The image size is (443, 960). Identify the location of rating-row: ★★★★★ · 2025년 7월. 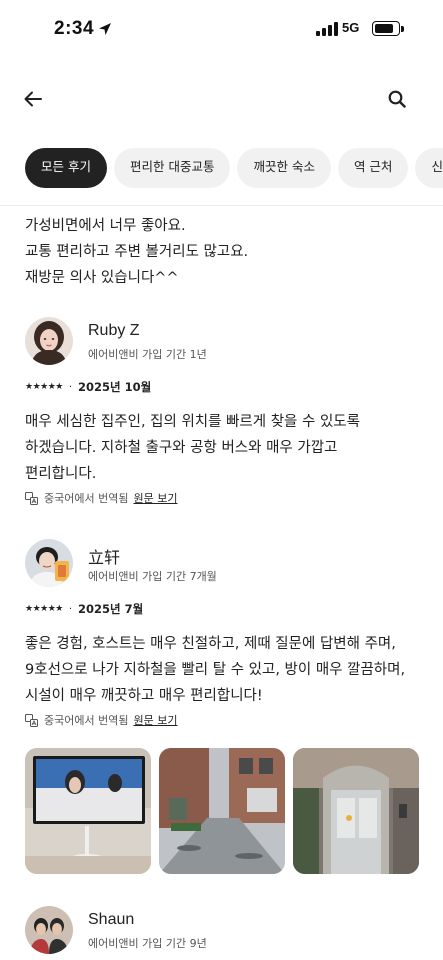
(84, 609).